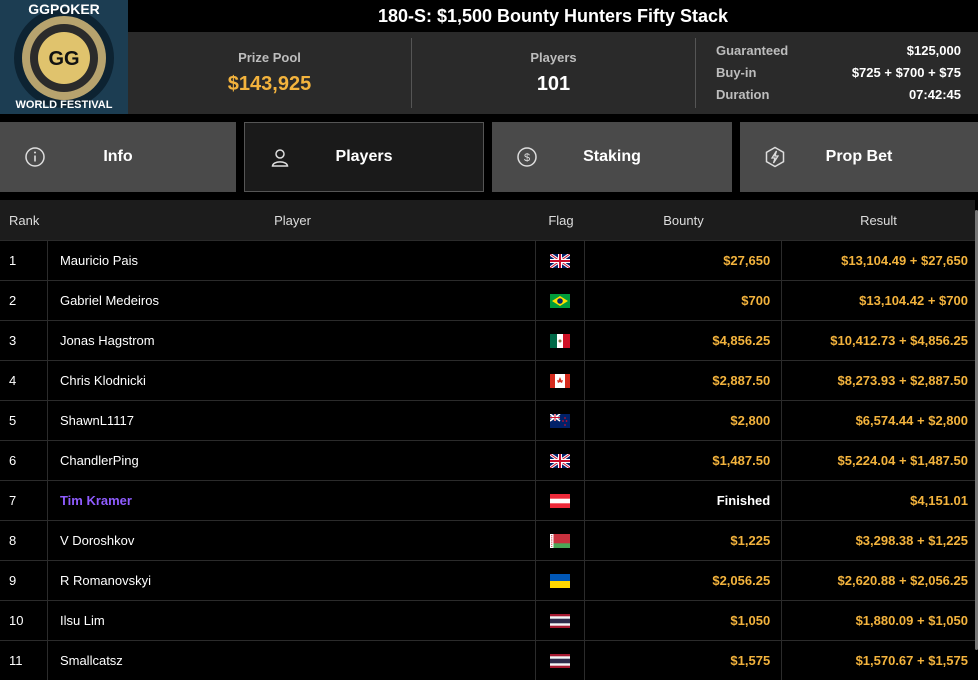 This screenshot has height=680, width=978. What do you see at coordinates (292, 300) in the screenshot?
I see `player-name: Gabriel Medeiros` at bounding box center [292, 300].